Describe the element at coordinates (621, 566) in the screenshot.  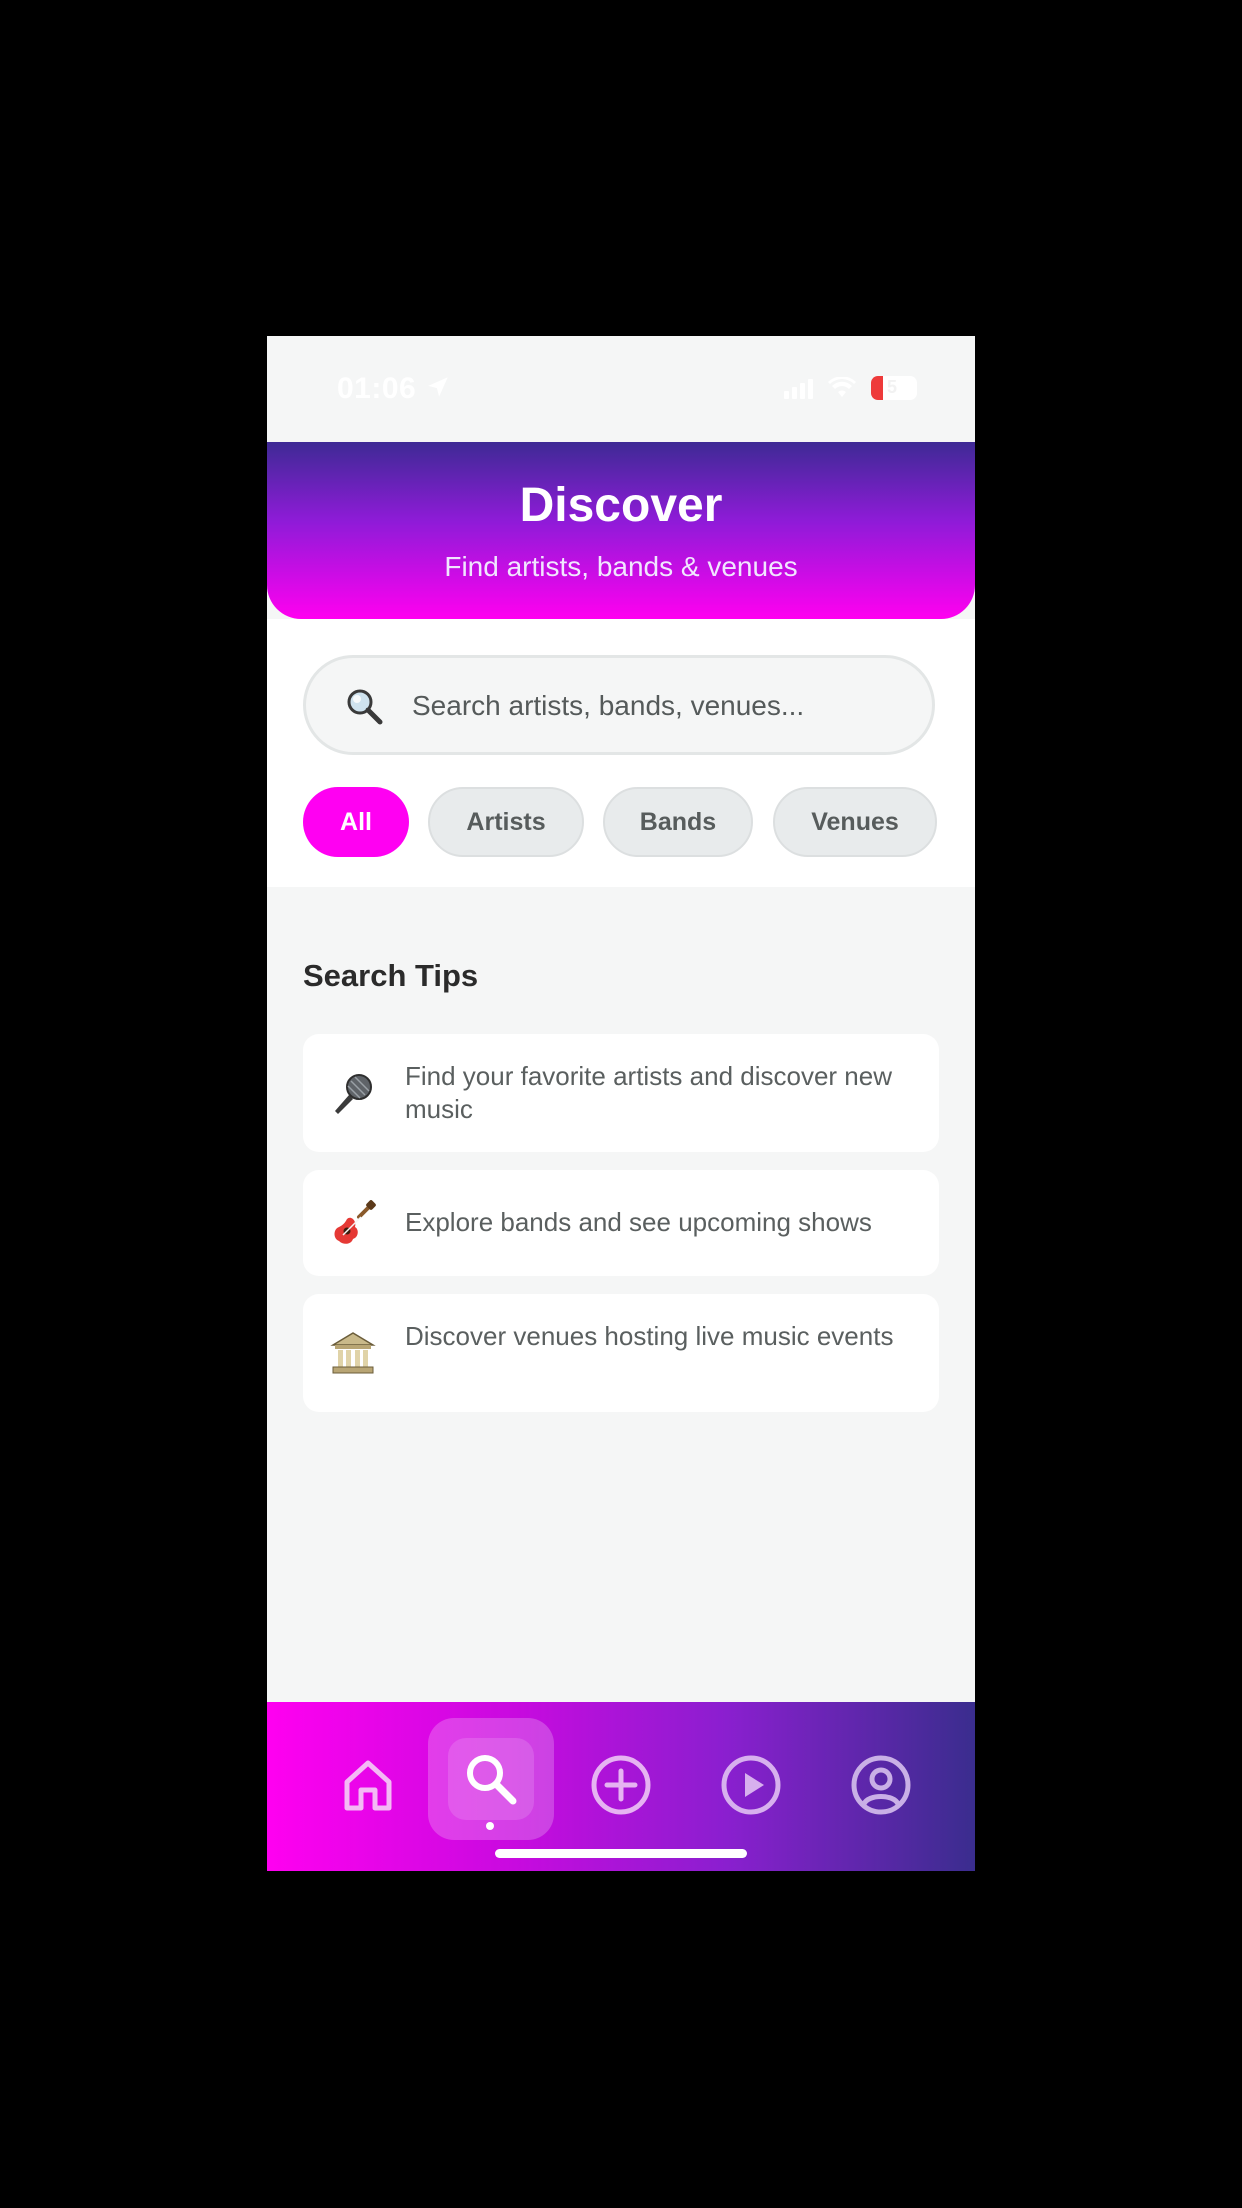
I see `page-subtitle: Find artists, bands & venues` at that location.